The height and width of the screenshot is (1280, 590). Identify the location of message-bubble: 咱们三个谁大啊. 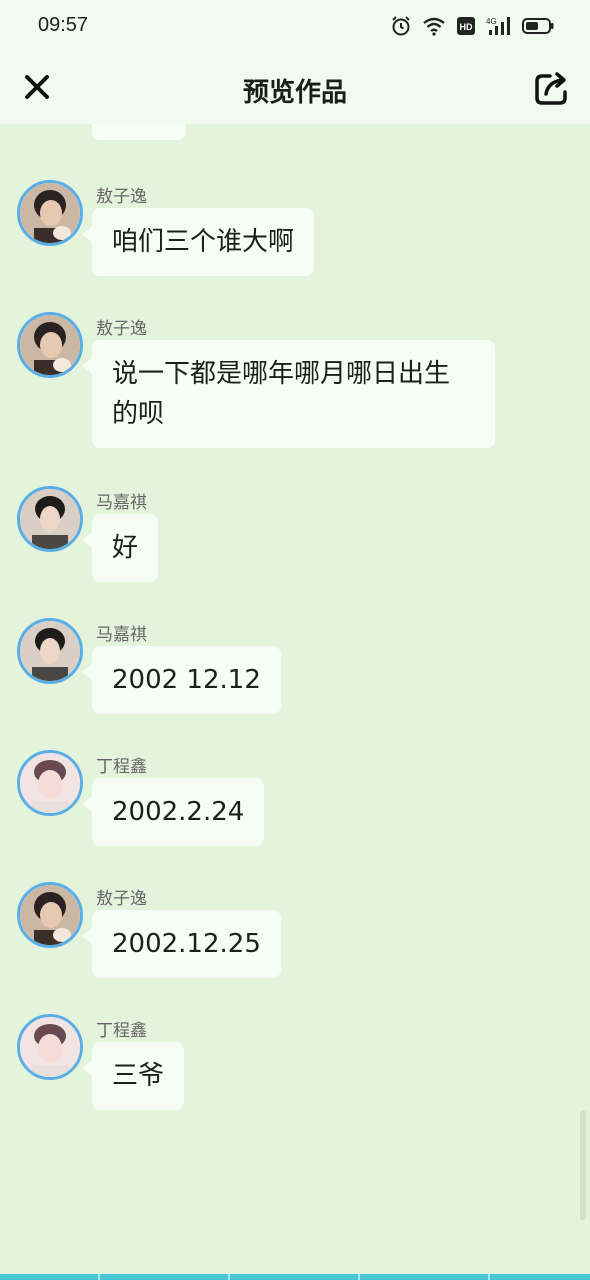
(198, 242).